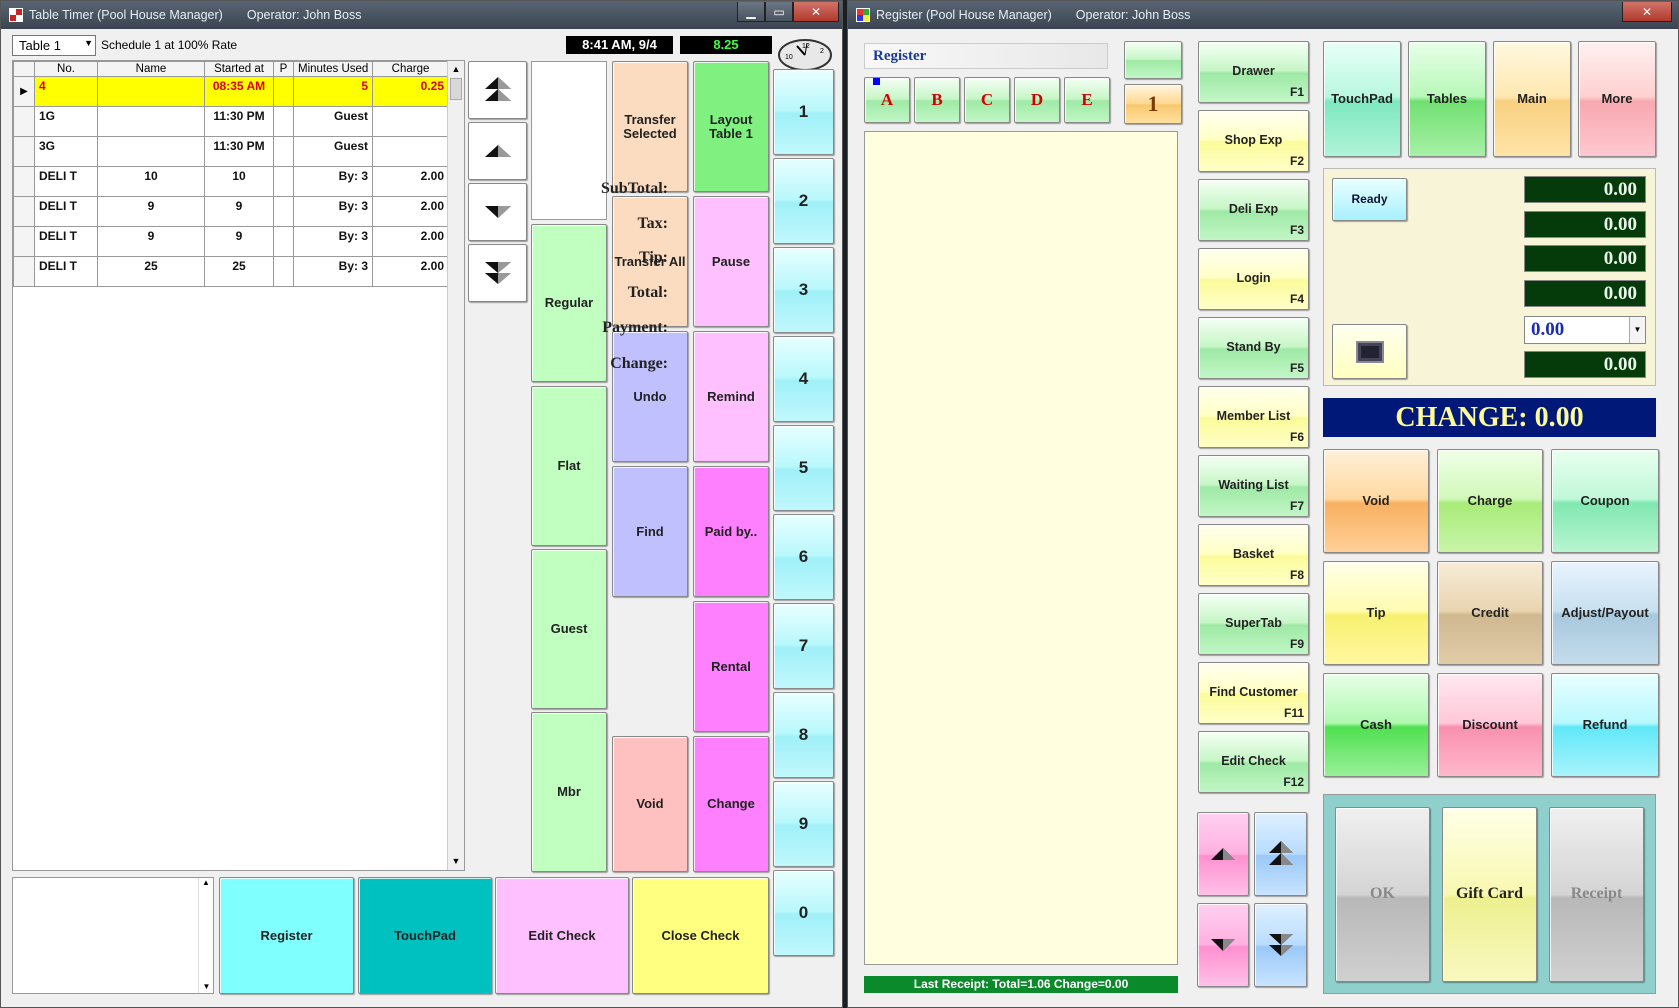  Describe the element at coordinates (1605, 725) in the screenshot. I see `action-refund-button: Refund` at that location.